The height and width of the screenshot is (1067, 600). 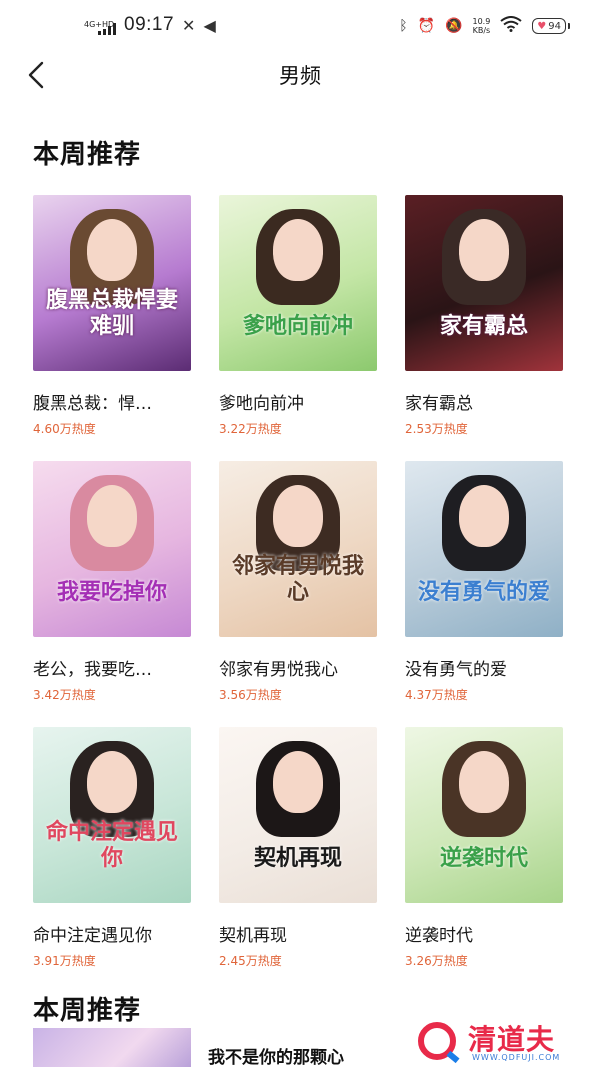 What do you see at coordinates (436, 429) in the screenshot?
I see `book-heat: 2.53万热度` at bounding box center [436, 429].